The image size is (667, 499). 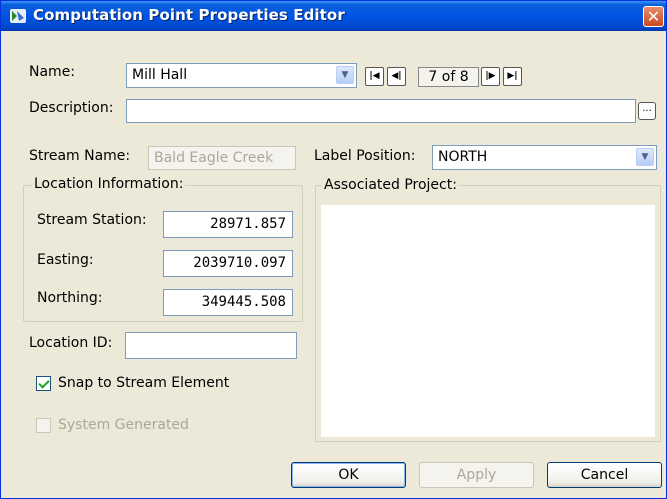 I want to click on ok-button: OK, so click(x=348, y=475).